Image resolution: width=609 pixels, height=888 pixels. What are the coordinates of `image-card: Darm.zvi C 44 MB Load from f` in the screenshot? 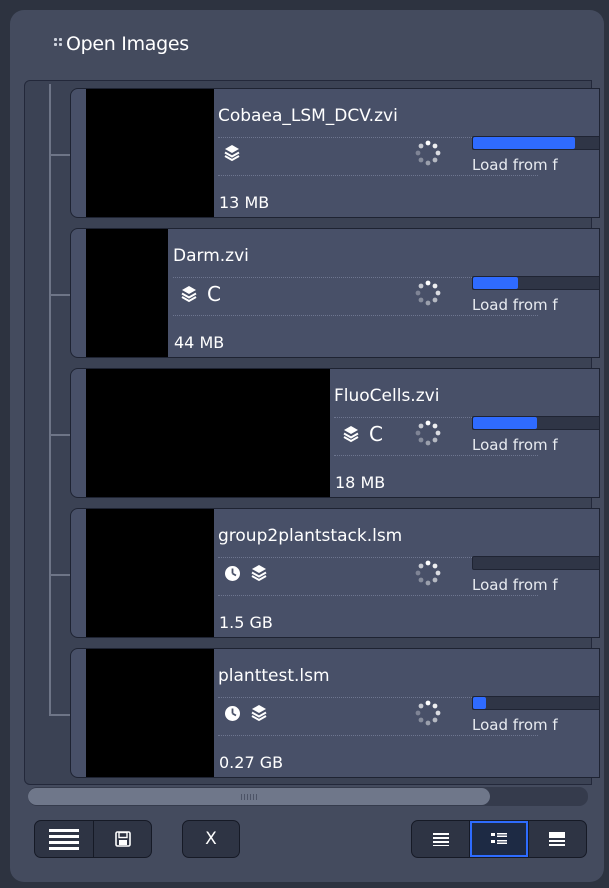 It's located at (335, 293).